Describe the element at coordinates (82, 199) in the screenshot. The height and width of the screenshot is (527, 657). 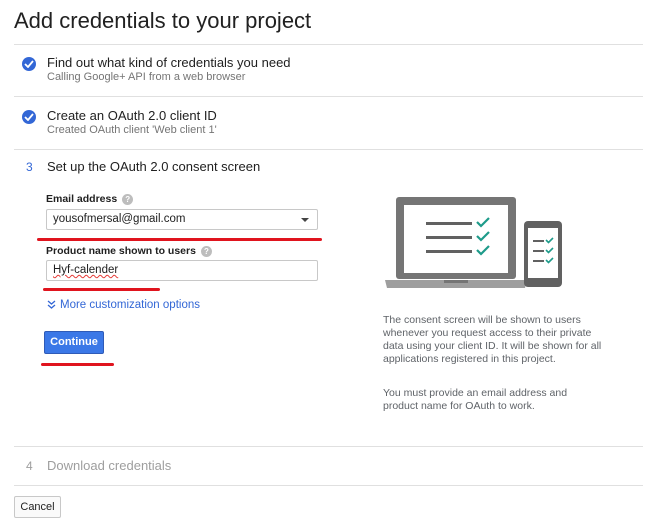
I see `email-label-text: Email address` at that location.